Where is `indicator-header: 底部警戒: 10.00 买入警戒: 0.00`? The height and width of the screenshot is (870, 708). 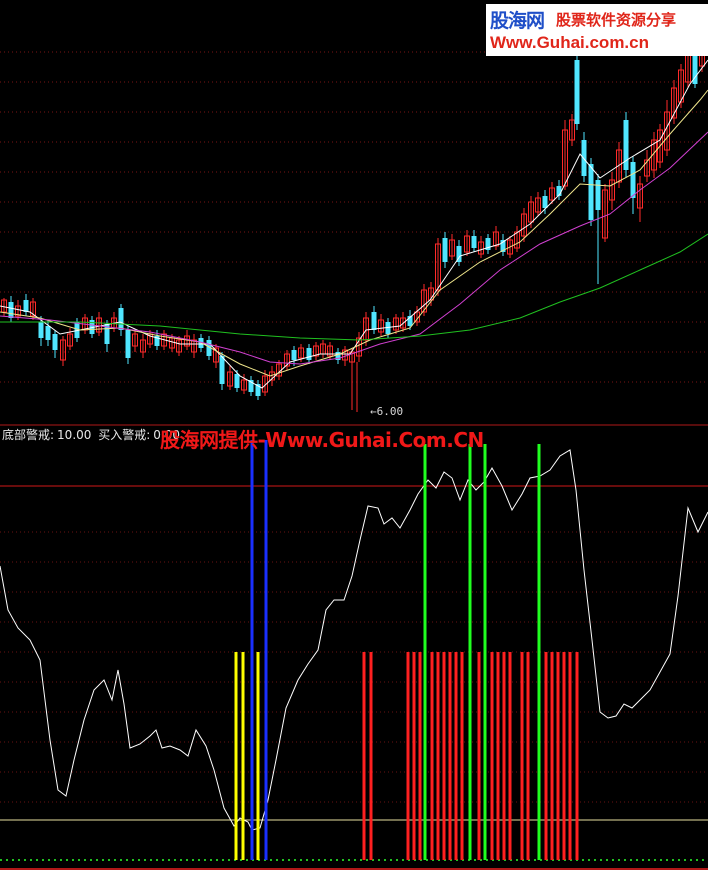
indicator-header: 底部警戒: 10.00 买入警戒: 0.00 is located at coordinates (92, 434).